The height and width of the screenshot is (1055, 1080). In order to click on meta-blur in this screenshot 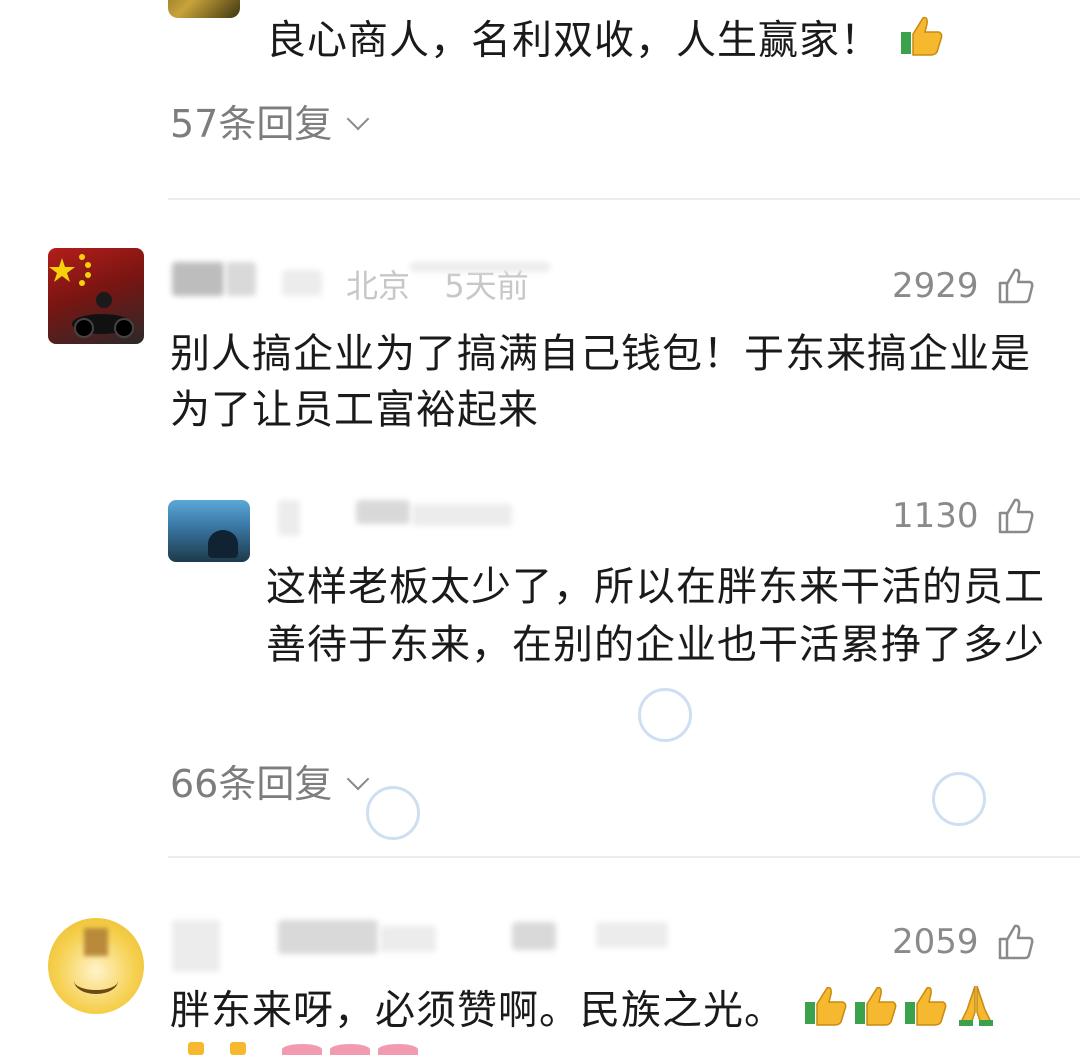, I will do `click(480, 267)`.